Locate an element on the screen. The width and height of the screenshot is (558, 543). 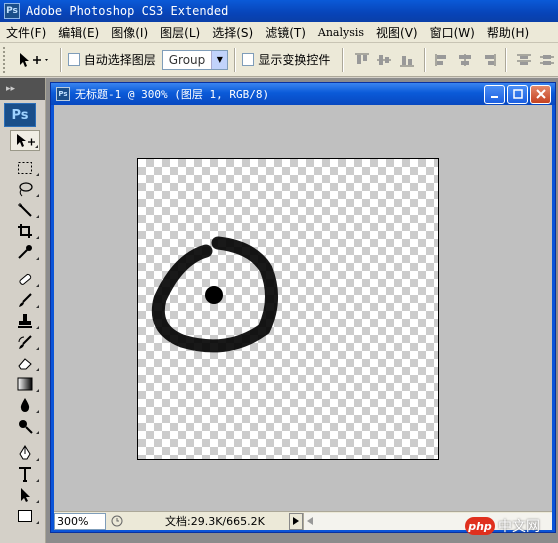
menu-file: 文件(F) is located at coordinates (26, 32).